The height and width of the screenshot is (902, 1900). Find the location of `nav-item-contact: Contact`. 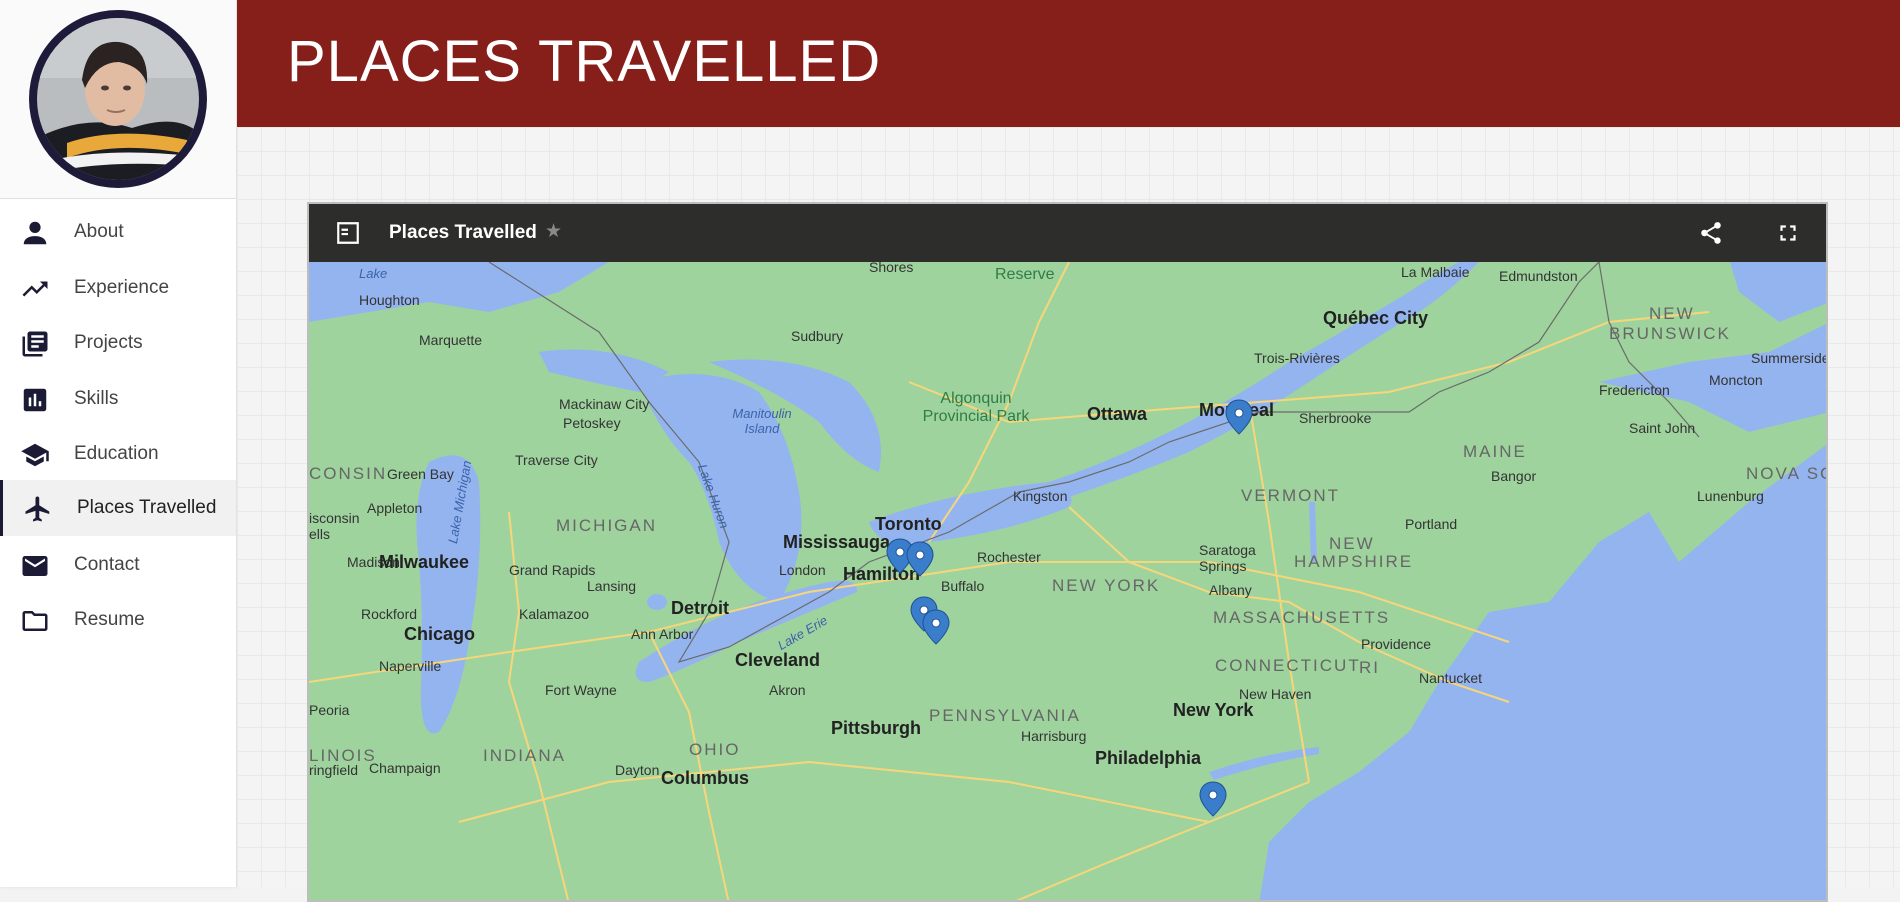

nav-item-contact: Contact is located at coordinates (118, 565).